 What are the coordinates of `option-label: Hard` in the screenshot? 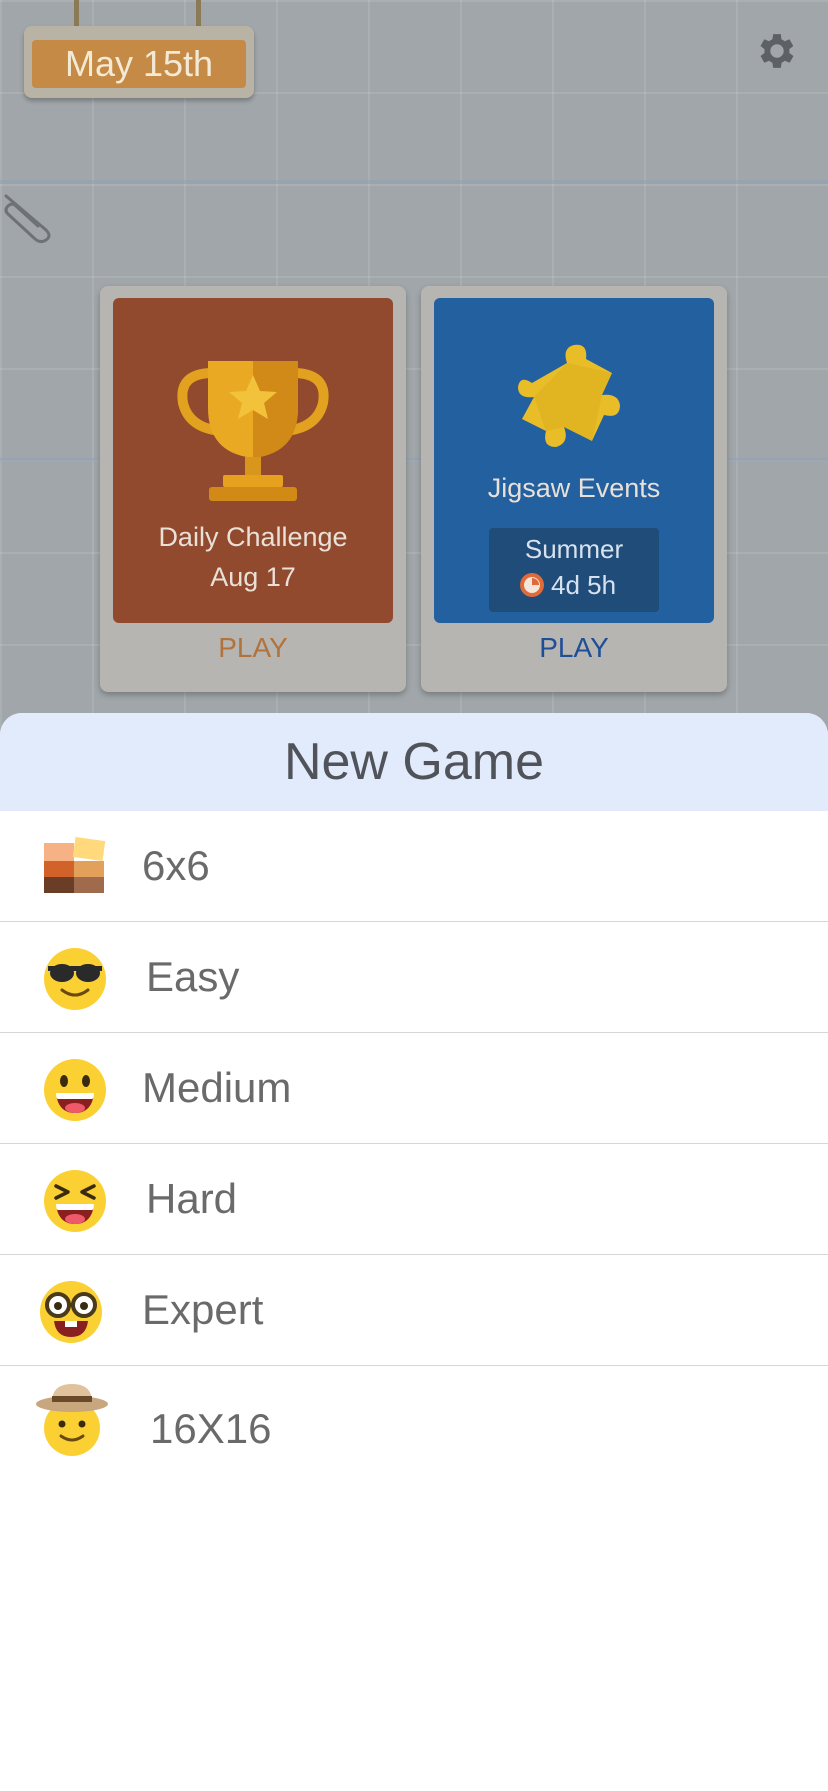 It's located at (192, 1198).